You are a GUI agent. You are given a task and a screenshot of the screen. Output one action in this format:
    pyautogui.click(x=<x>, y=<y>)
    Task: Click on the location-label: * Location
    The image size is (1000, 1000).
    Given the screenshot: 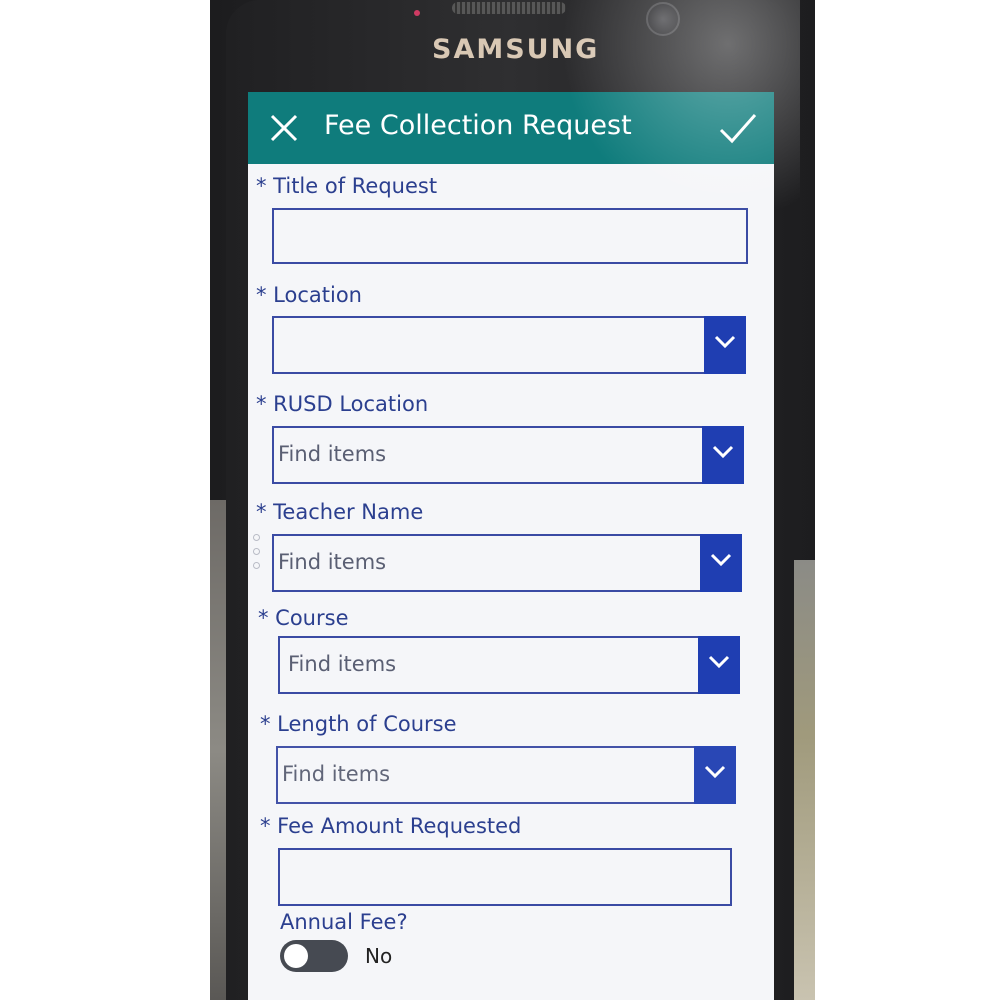 What is the action you would take?
    pyautogui.click(x=309, y=295)
    